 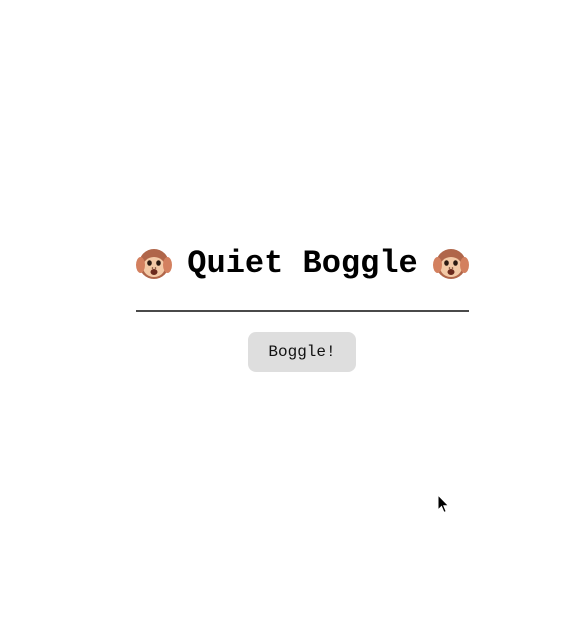 What do you see at coordinates (302, 311) in the screenshot?
I see `header-divider` at bounding box center [302, 311].